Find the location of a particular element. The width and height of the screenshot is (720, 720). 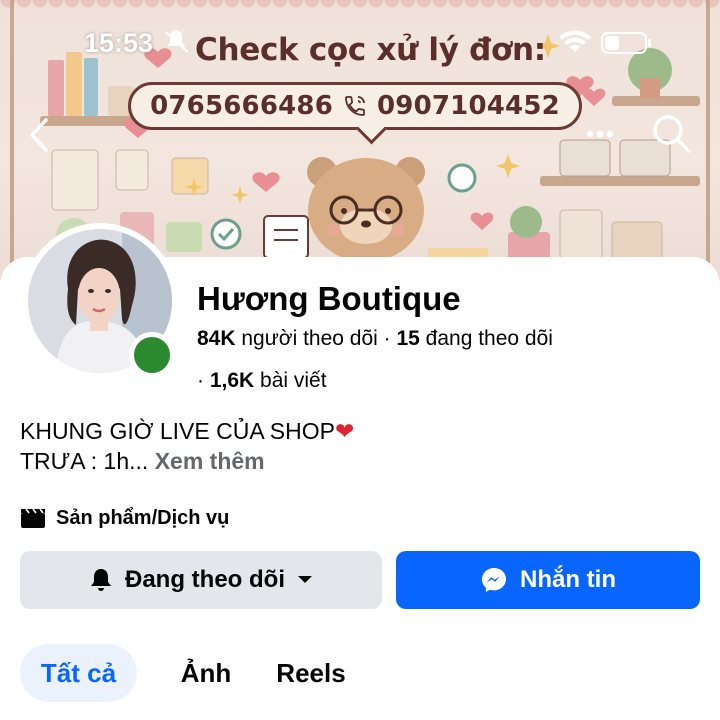

tab-reels: Reels is located at coordinates (311, 673).